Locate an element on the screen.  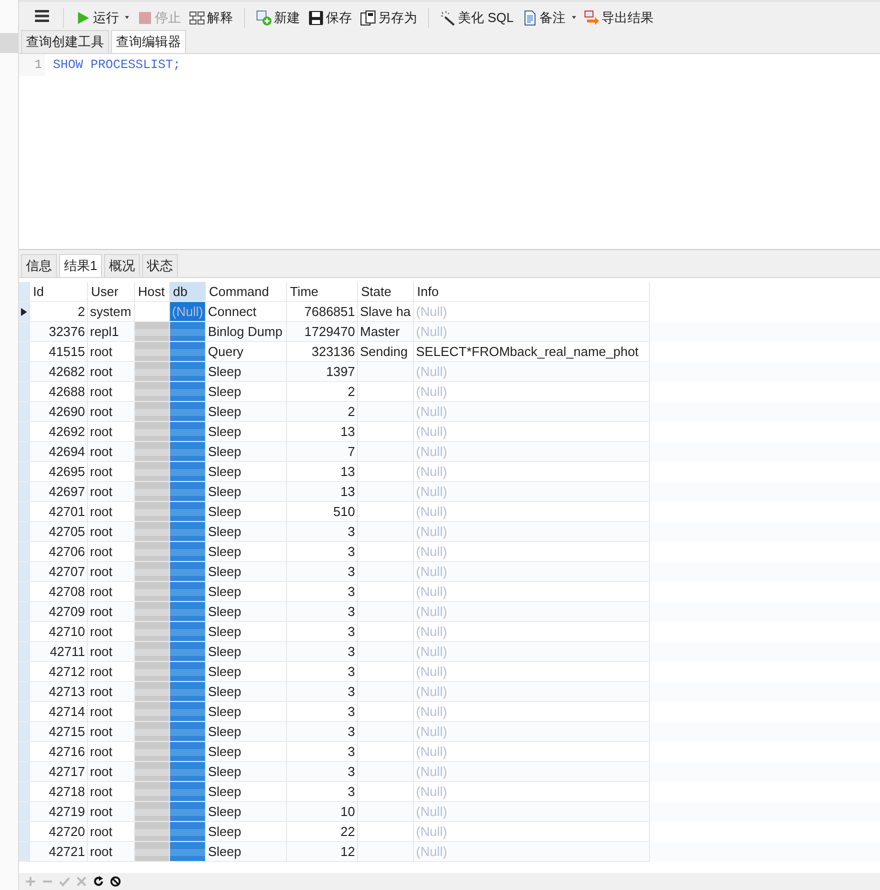
table-cell: 12 is located at coordinates (322, 852).